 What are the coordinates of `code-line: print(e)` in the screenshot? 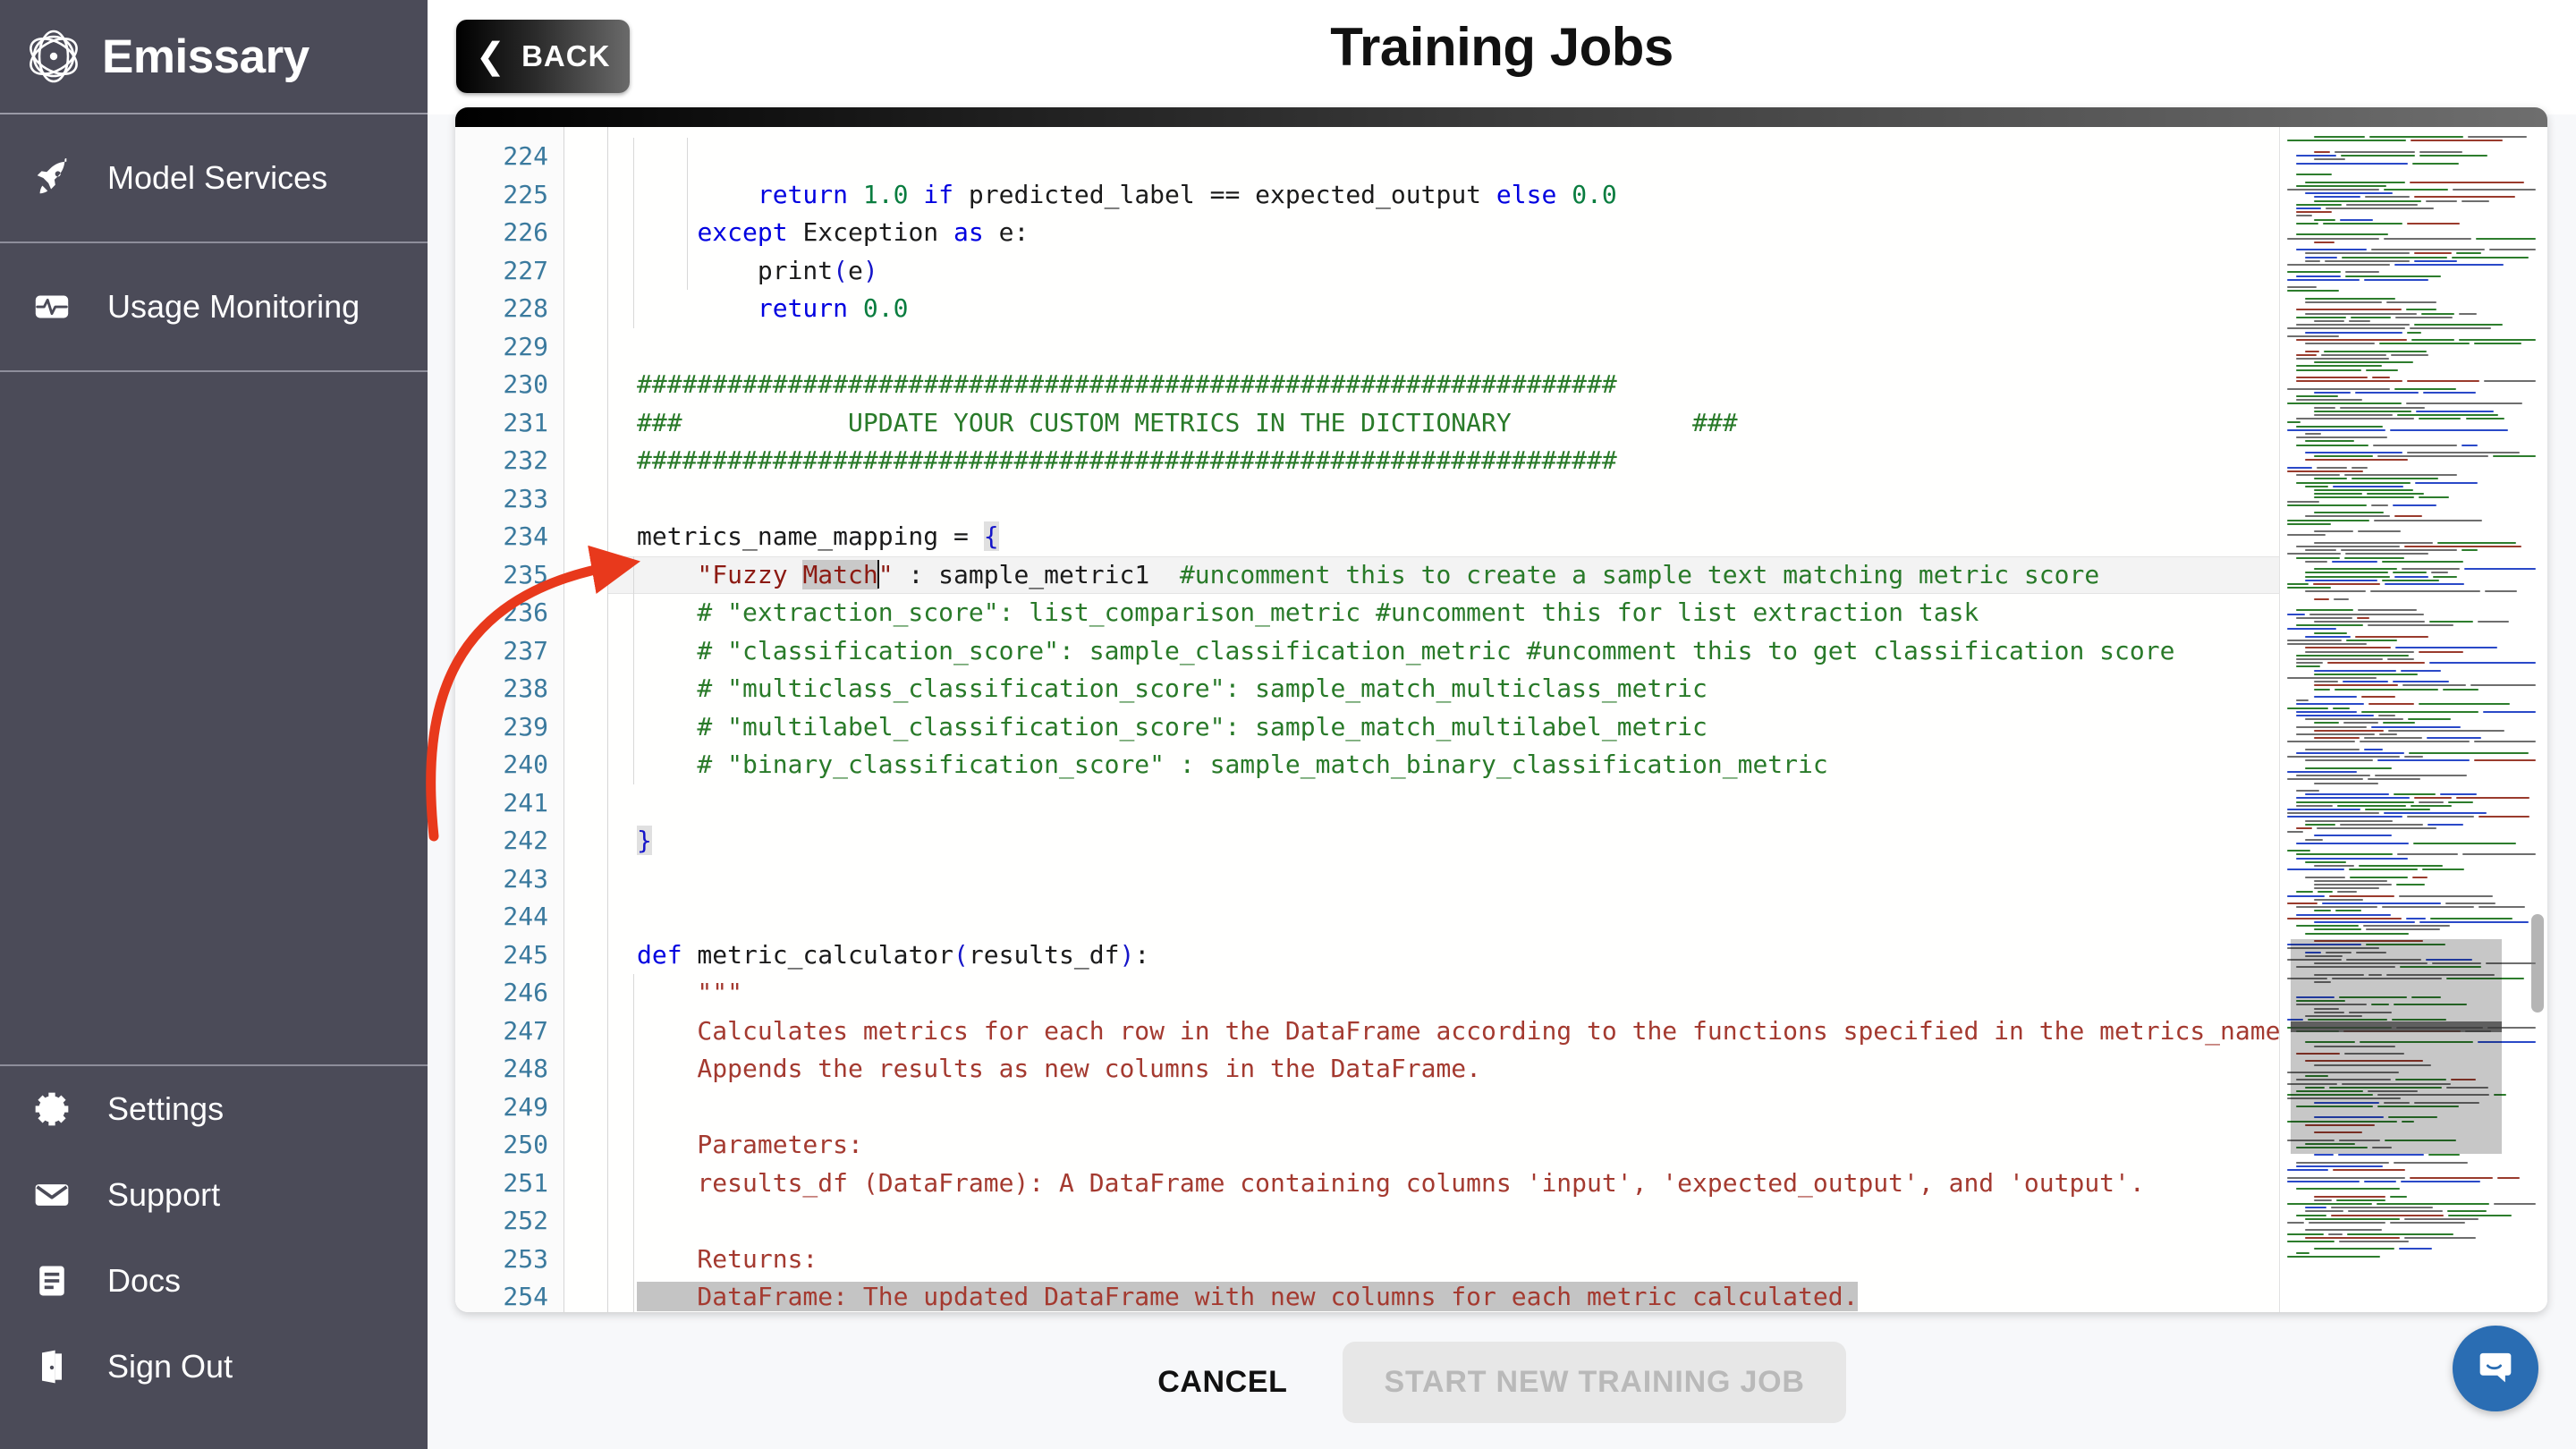 It's located at (1443, 271).